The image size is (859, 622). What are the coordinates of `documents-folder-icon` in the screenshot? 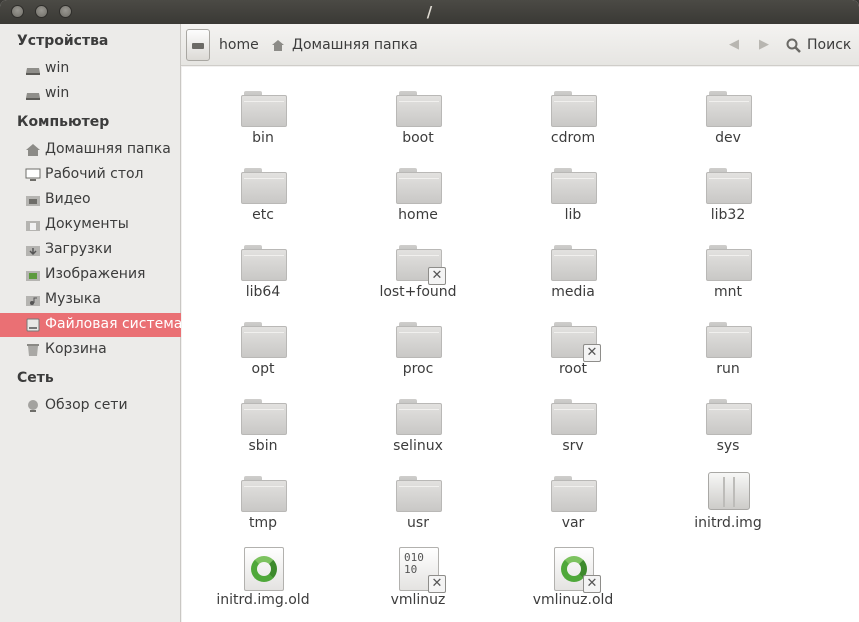 It's located at (33, 226).